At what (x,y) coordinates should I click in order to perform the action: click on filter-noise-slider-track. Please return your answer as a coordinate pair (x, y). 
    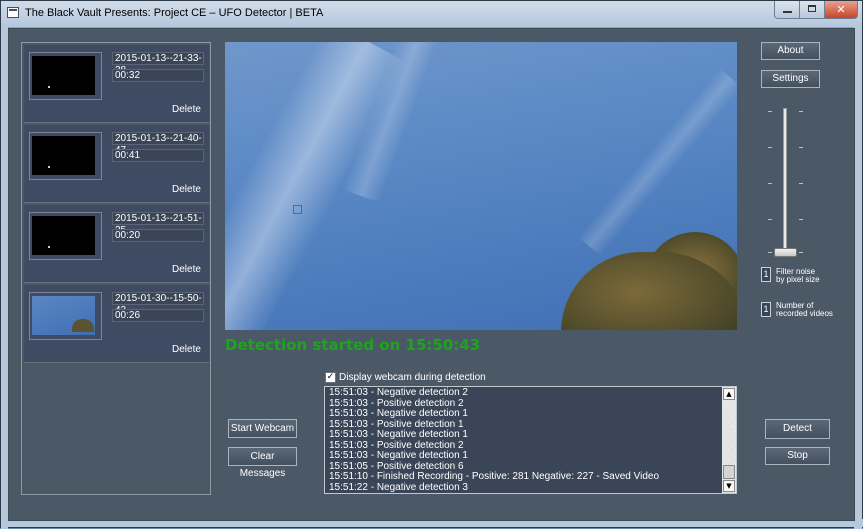
    Looking at the image, I should click on (785, 180).